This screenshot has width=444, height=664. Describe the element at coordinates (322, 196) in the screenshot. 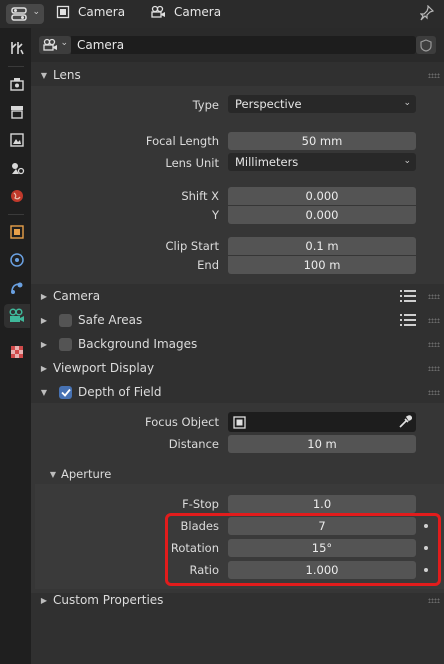

I see `shift-x-field: 0.000` at that location.